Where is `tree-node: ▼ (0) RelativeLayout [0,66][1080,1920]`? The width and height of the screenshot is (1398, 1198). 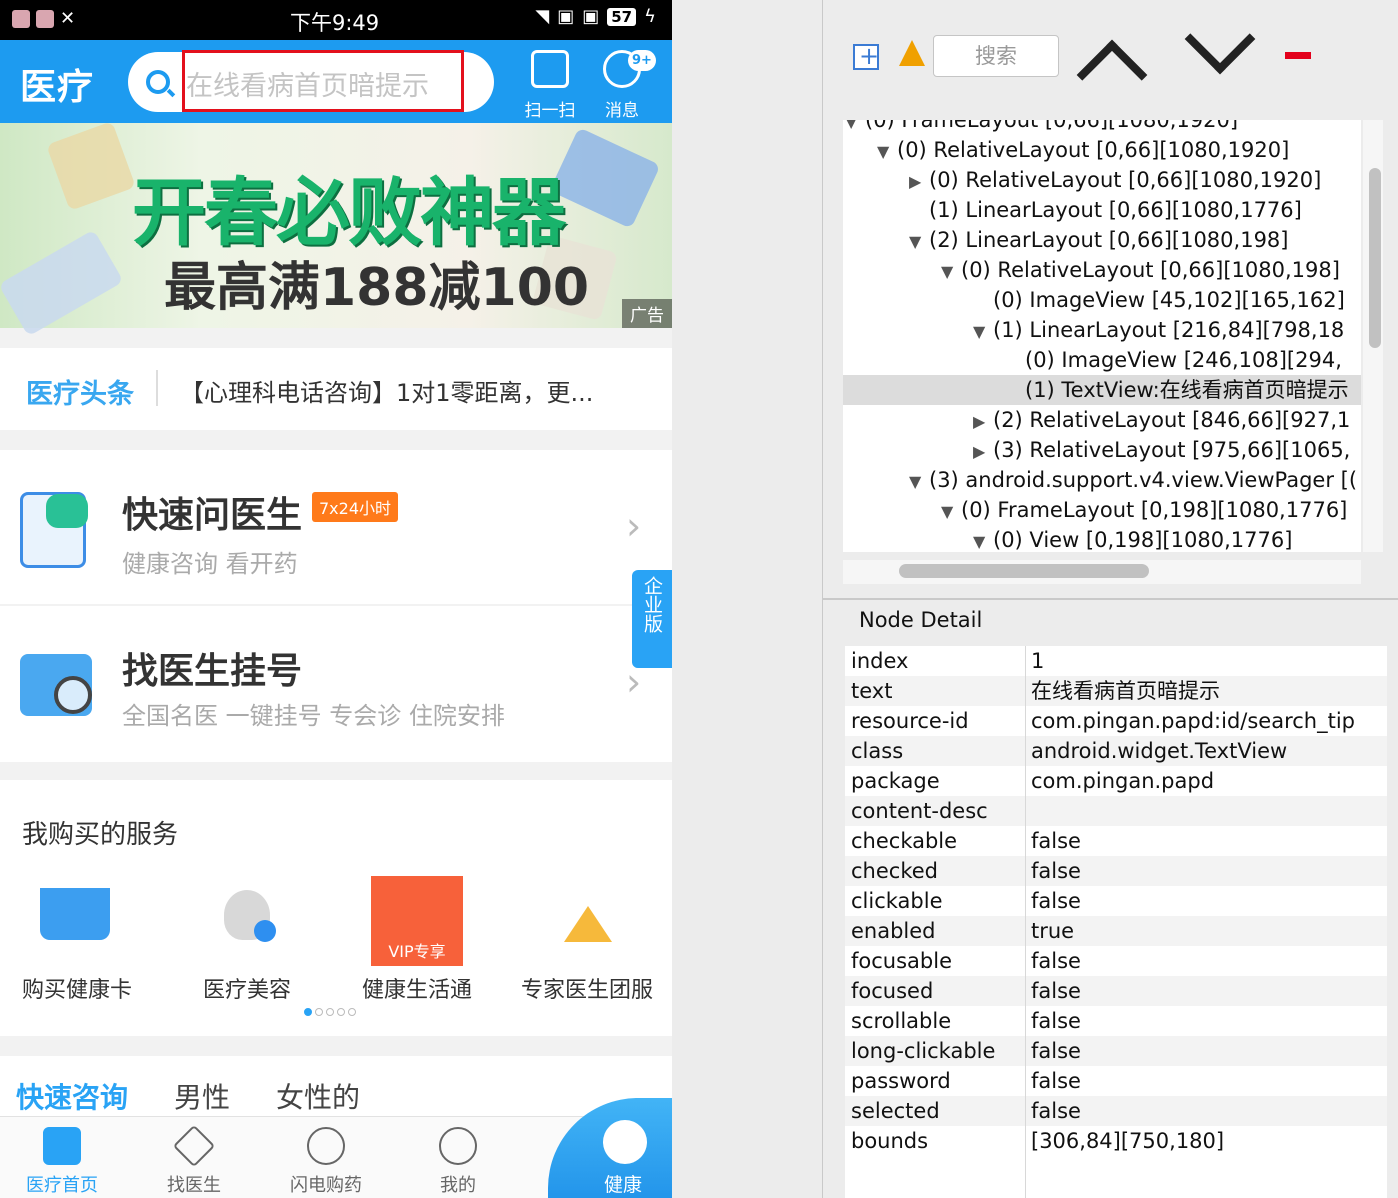 tree-node: ▼ (0) RelativeLayout [0,66][1080,1920] is located at coordinates (1102, 150).